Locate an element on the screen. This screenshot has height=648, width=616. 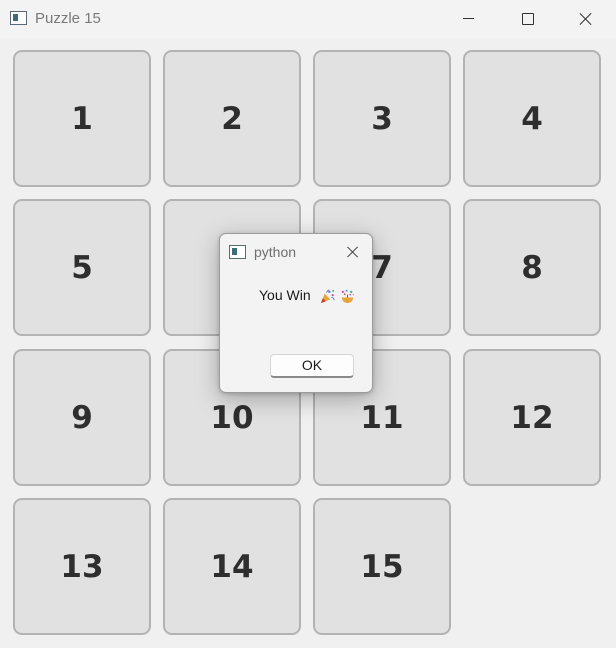
tile: 12 is located at coordinates (532, 417).